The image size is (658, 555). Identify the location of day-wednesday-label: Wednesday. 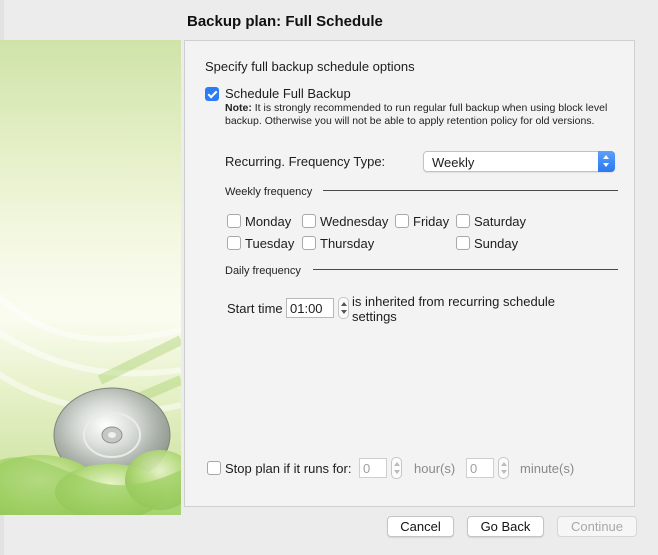
(354, 221).